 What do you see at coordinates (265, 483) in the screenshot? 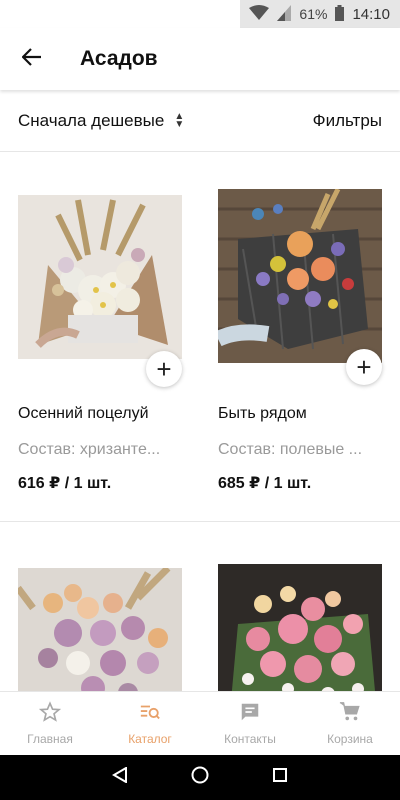
I see `product-price: 685 ₽ / 1 шт.` at bounding box center [265, 483].